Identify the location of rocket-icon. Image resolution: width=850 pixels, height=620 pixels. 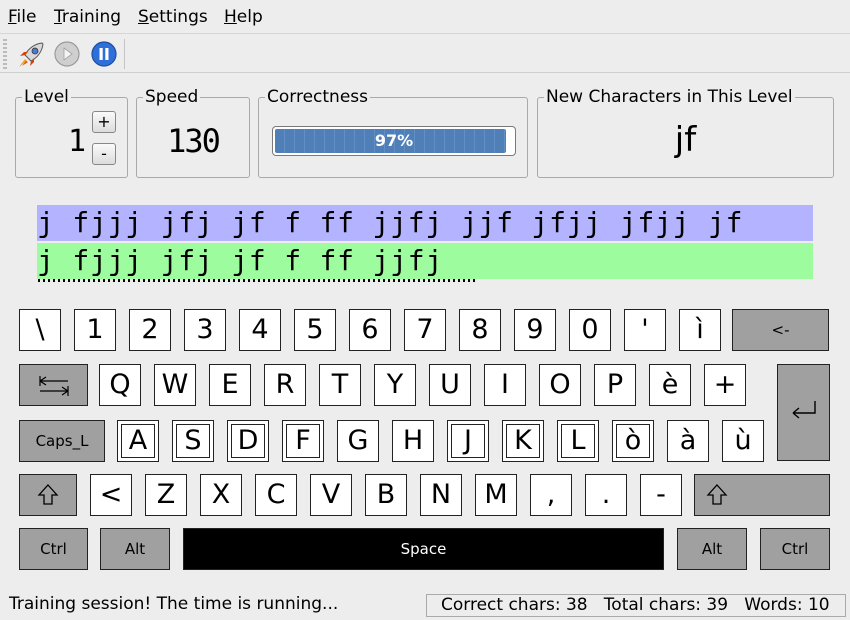
(30, 54).